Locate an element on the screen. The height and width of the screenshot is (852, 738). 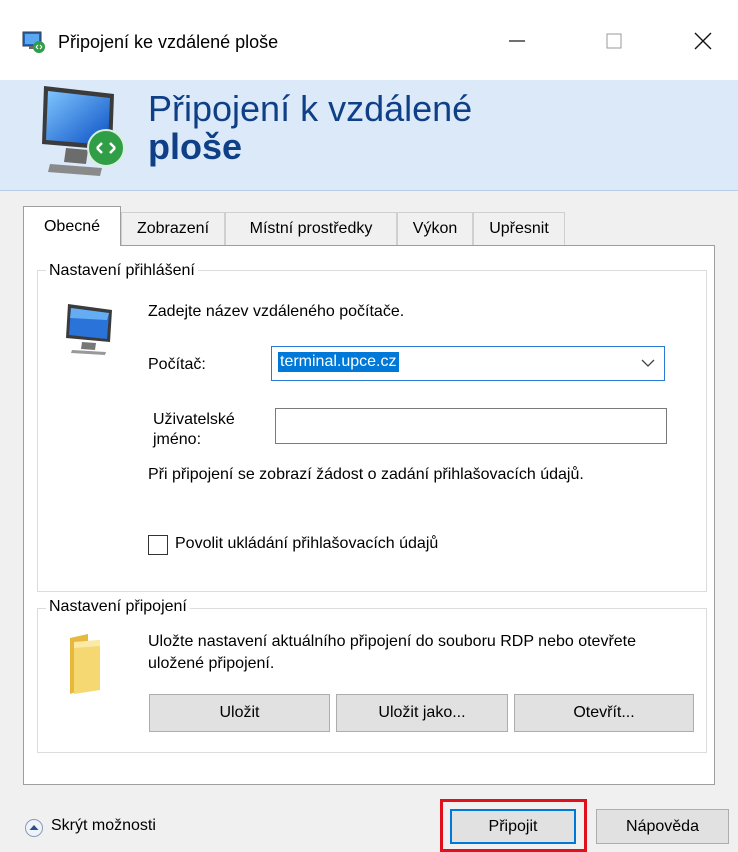
computer-value: terminal.upce.cz is located at coordinates (338, 362).